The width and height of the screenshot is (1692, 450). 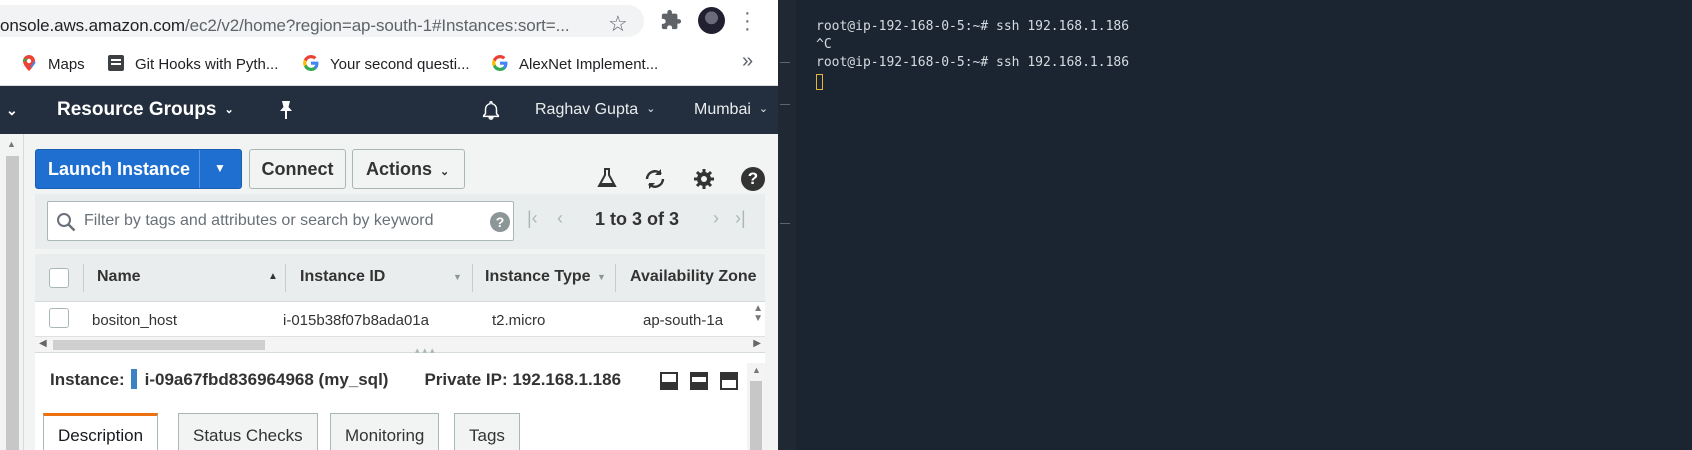 What do you see at coordinates (266, 379) in the screenshot?
I see `instance-name: i-09a67fbd836964968 (my_sql)` at bounding box center [266, 379].